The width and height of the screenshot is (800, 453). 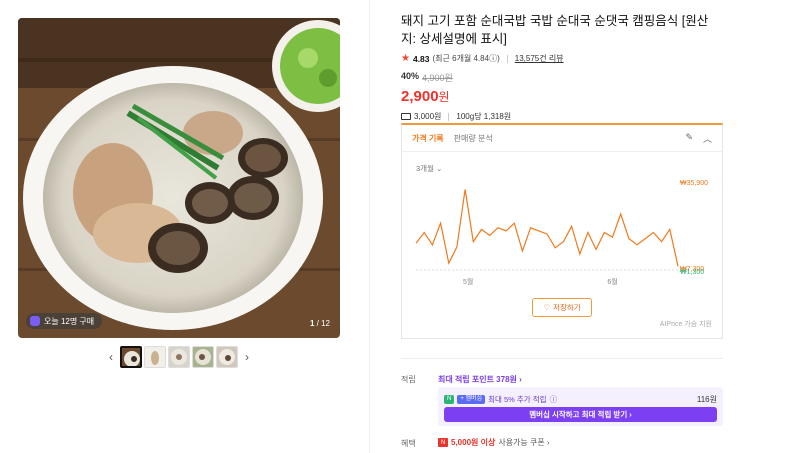 What do you see at coordinates (484, 116) in the screenshot?
I see `unit-price: 100g당 1,318원` at bounding box center [484, 116].